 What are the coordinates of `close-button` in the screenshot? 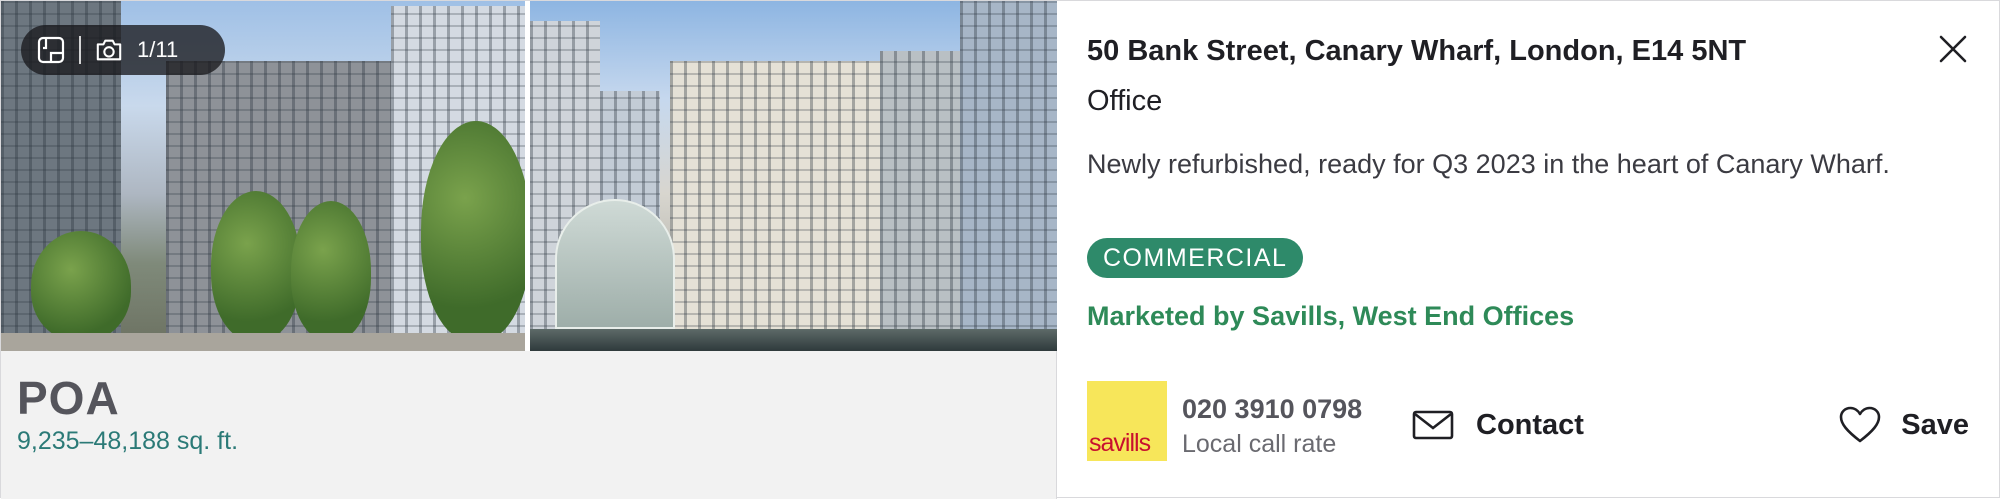 It's located at (1953, 49).